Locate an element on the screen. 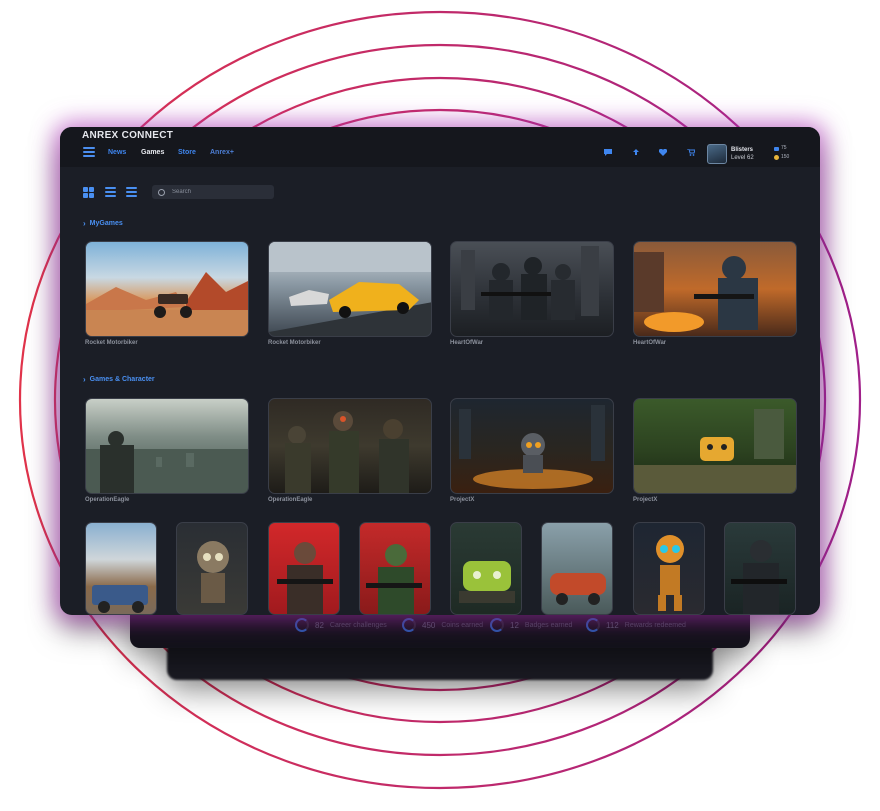 This screenshot has width=880, height=811. compact-view-icon is located at coordinates (131, 192).